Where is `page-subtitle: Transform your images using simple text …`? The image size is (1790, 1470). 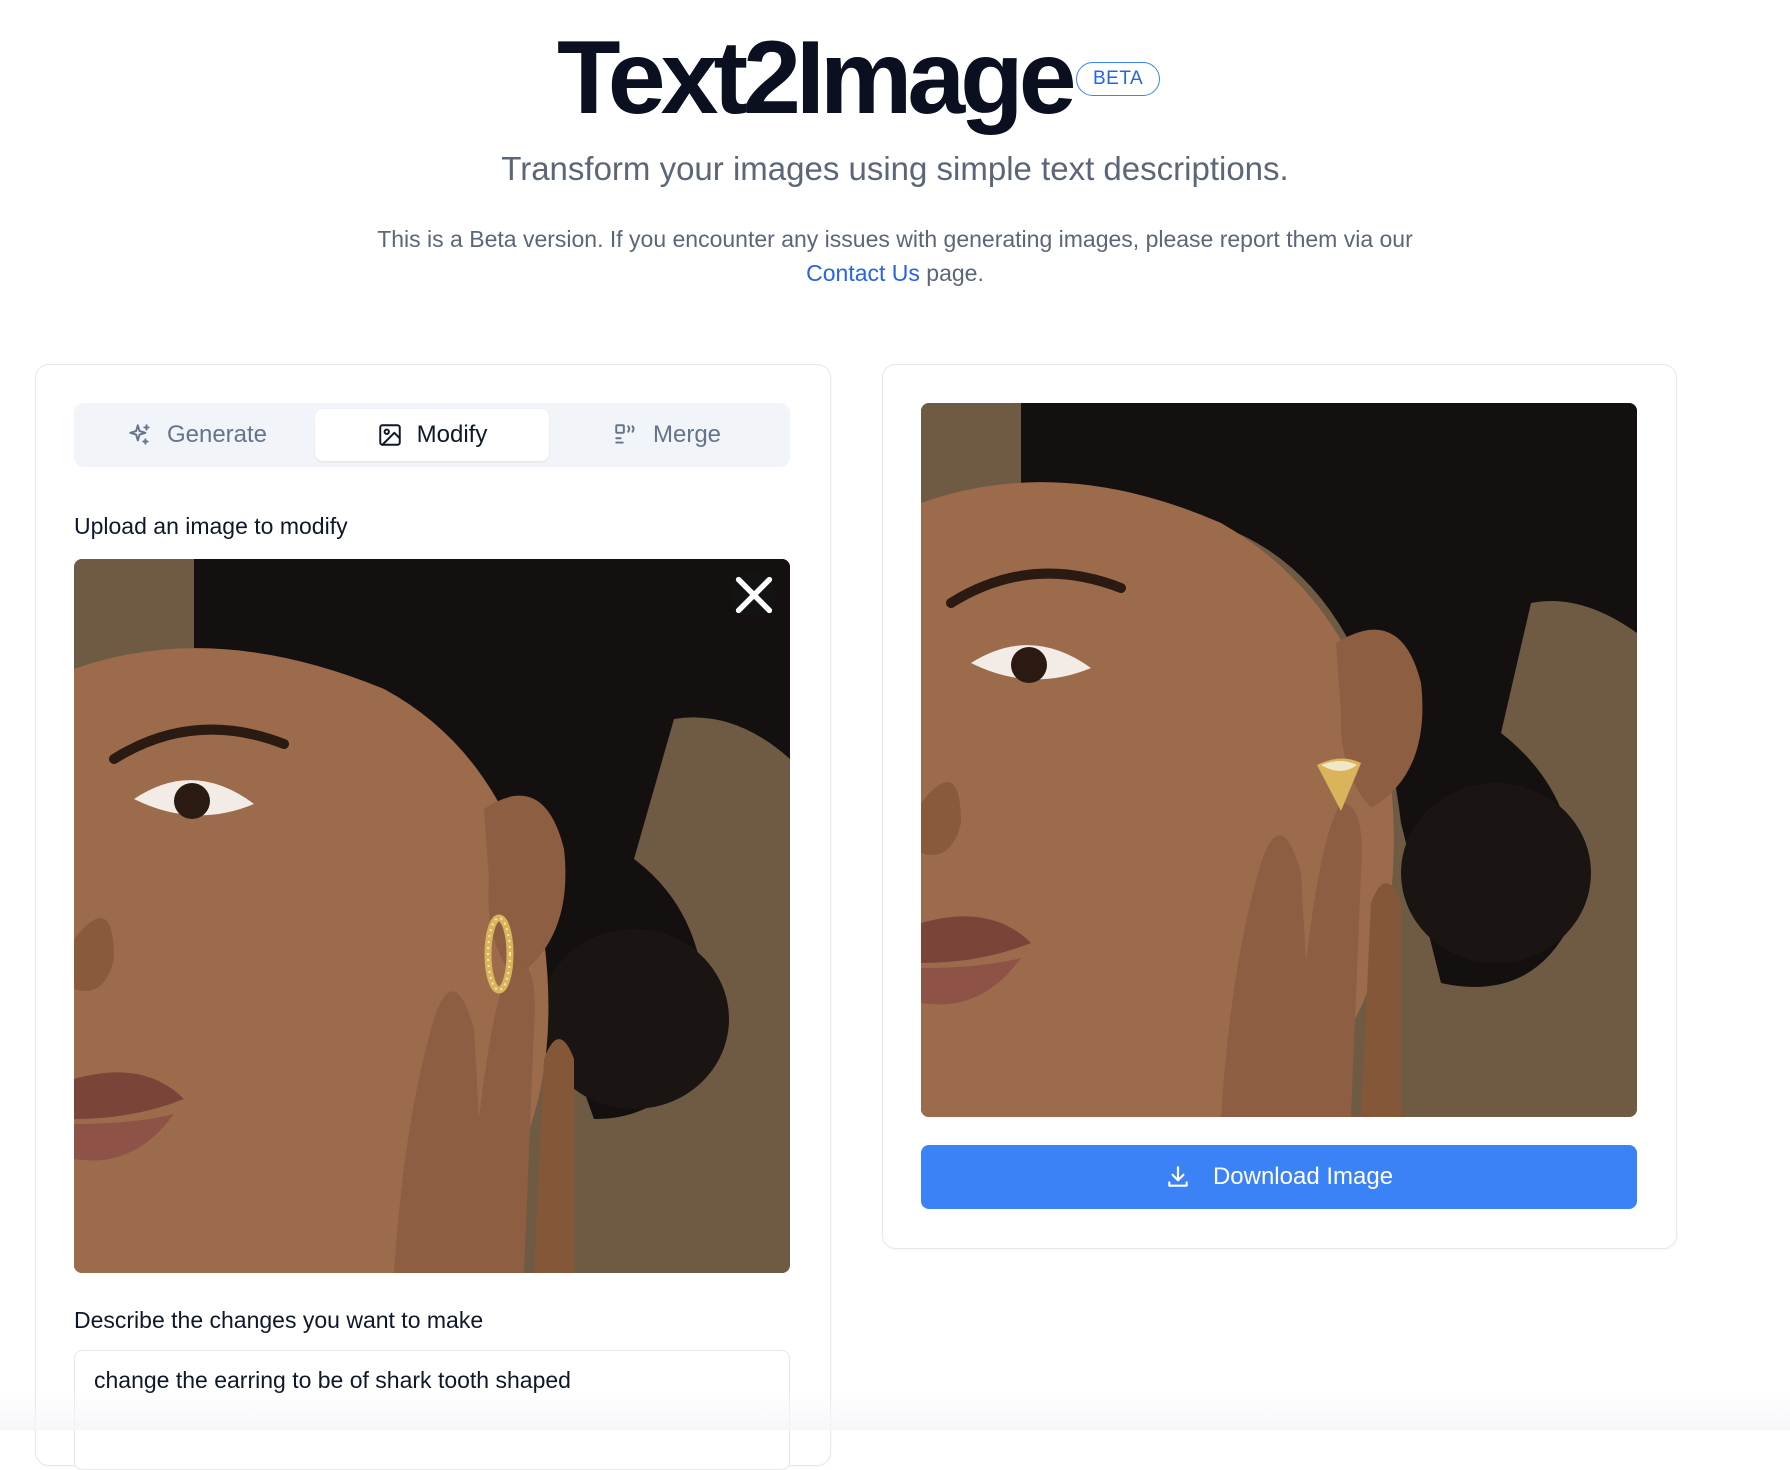 page-subtitle: Transform your images using simple text … is located at coordinates (895, 168).